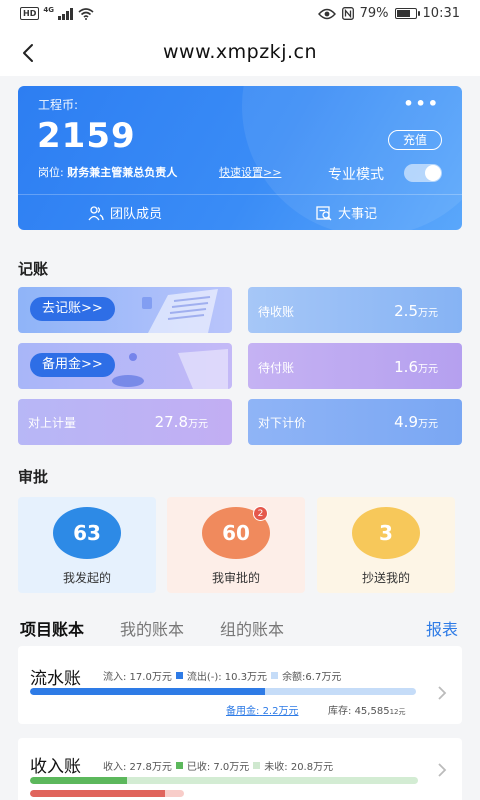  I want to click on report-link: 报表, so click(442, 628).